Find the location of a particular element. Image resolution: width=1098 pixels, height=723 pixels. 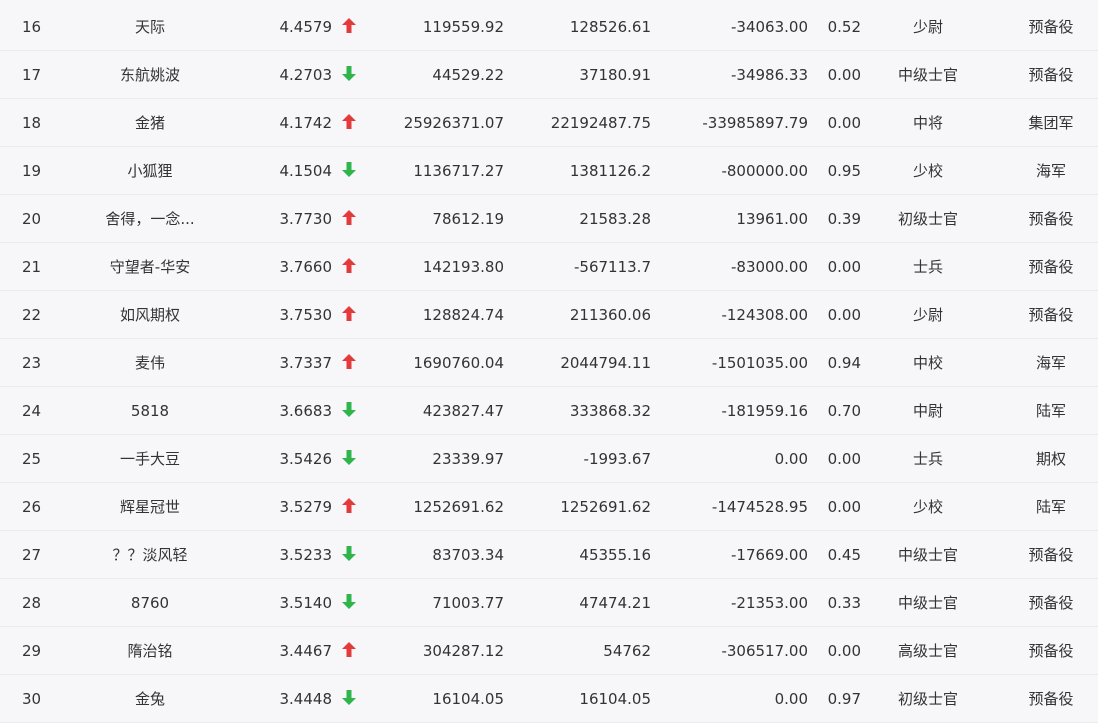

value-3-cell: 0.00 is located at coordinates (791, 459).